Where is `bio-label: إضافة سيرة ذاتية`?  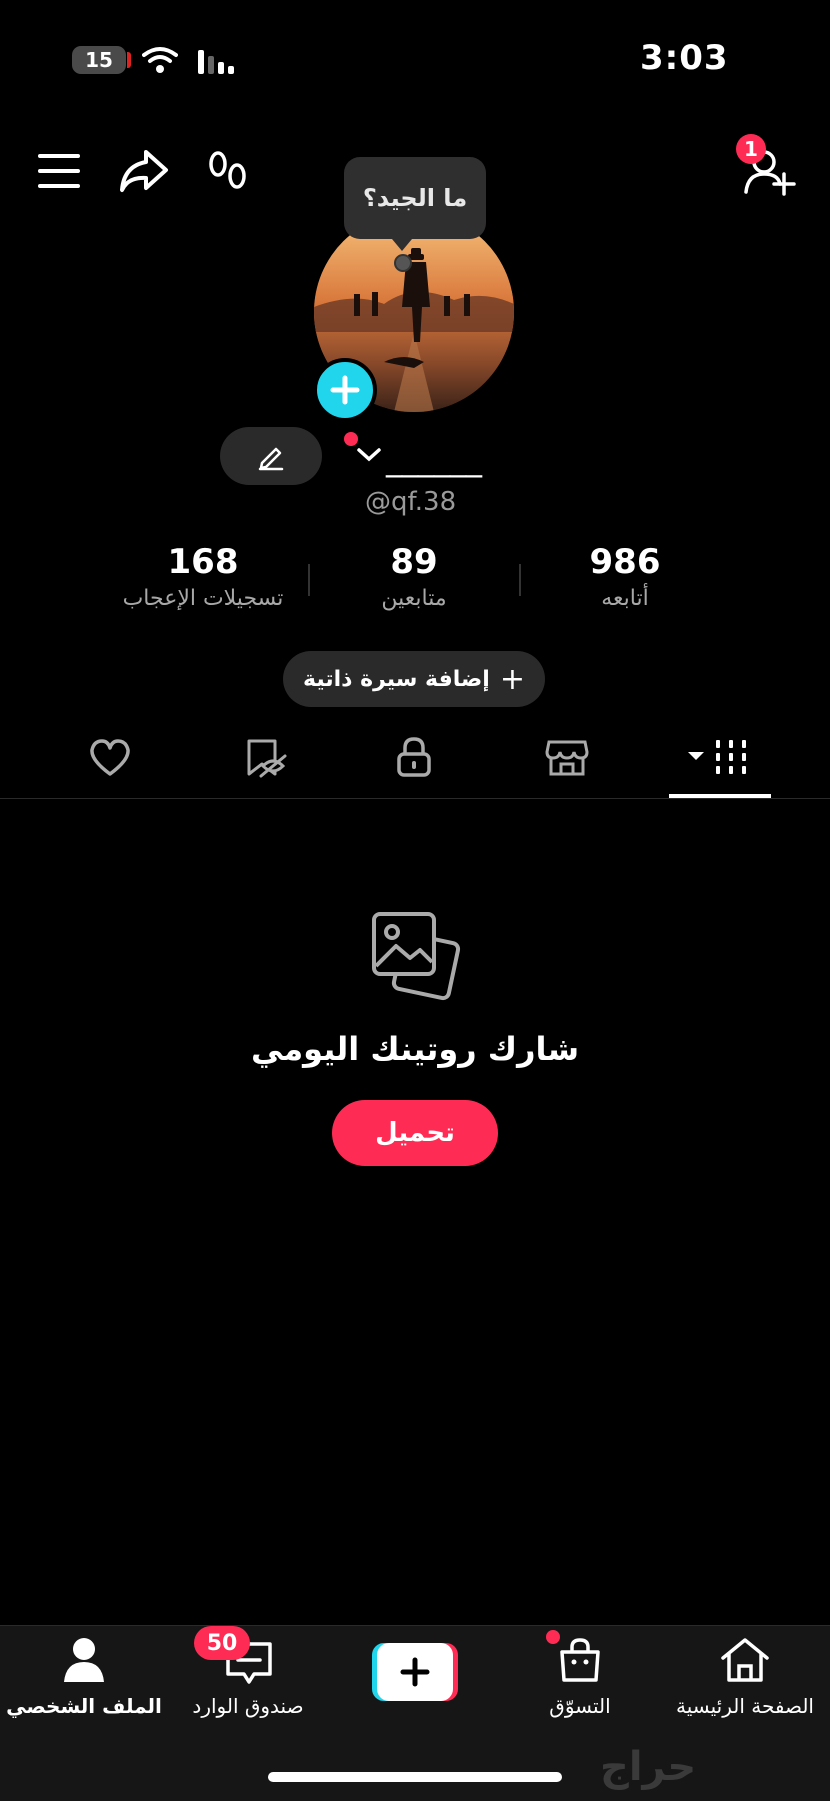
bio-label: إضافة سيرة ذاتية is located at coordinates (396, 679).